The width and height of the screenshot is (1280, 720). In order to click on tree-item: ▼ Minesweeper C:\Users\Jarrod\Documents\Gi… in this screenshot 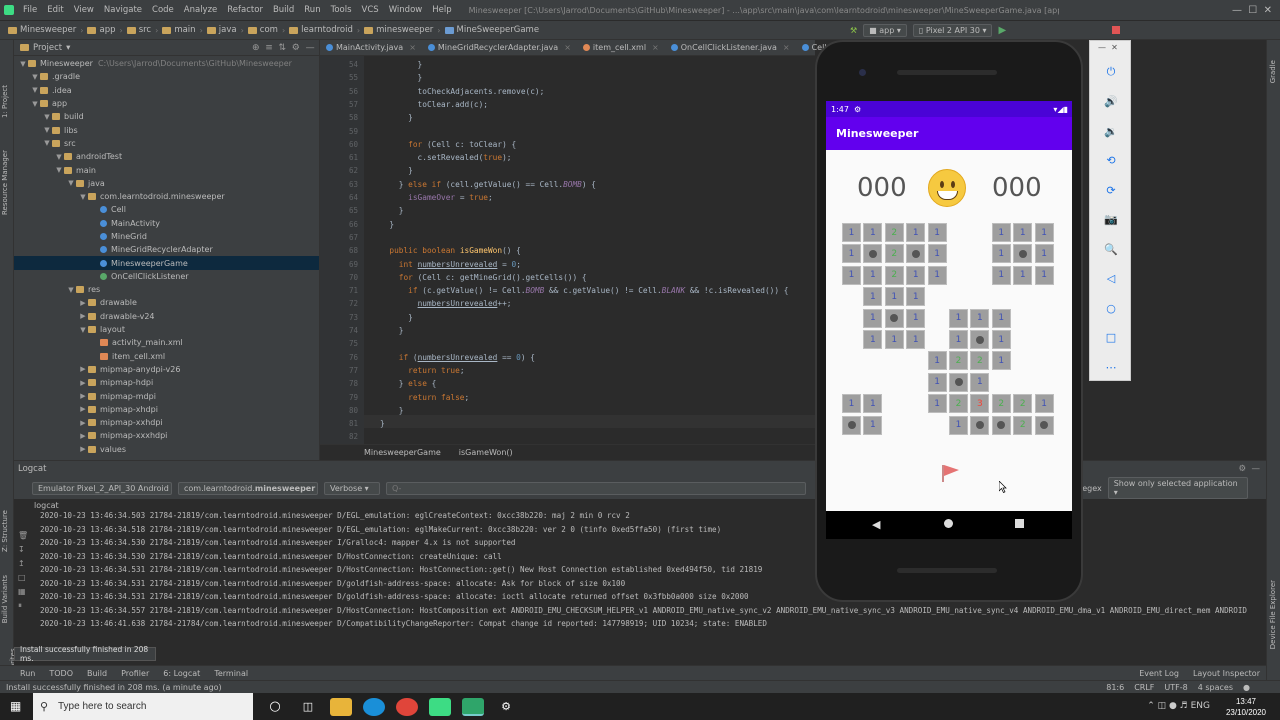, I will do `click(166, 63)`.